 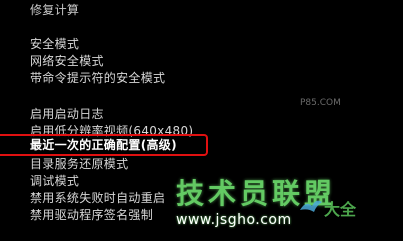 I want to click on menu-item-disable-driver-signature: 禁用驱动程序签名强制, so click(x=91, y=215).